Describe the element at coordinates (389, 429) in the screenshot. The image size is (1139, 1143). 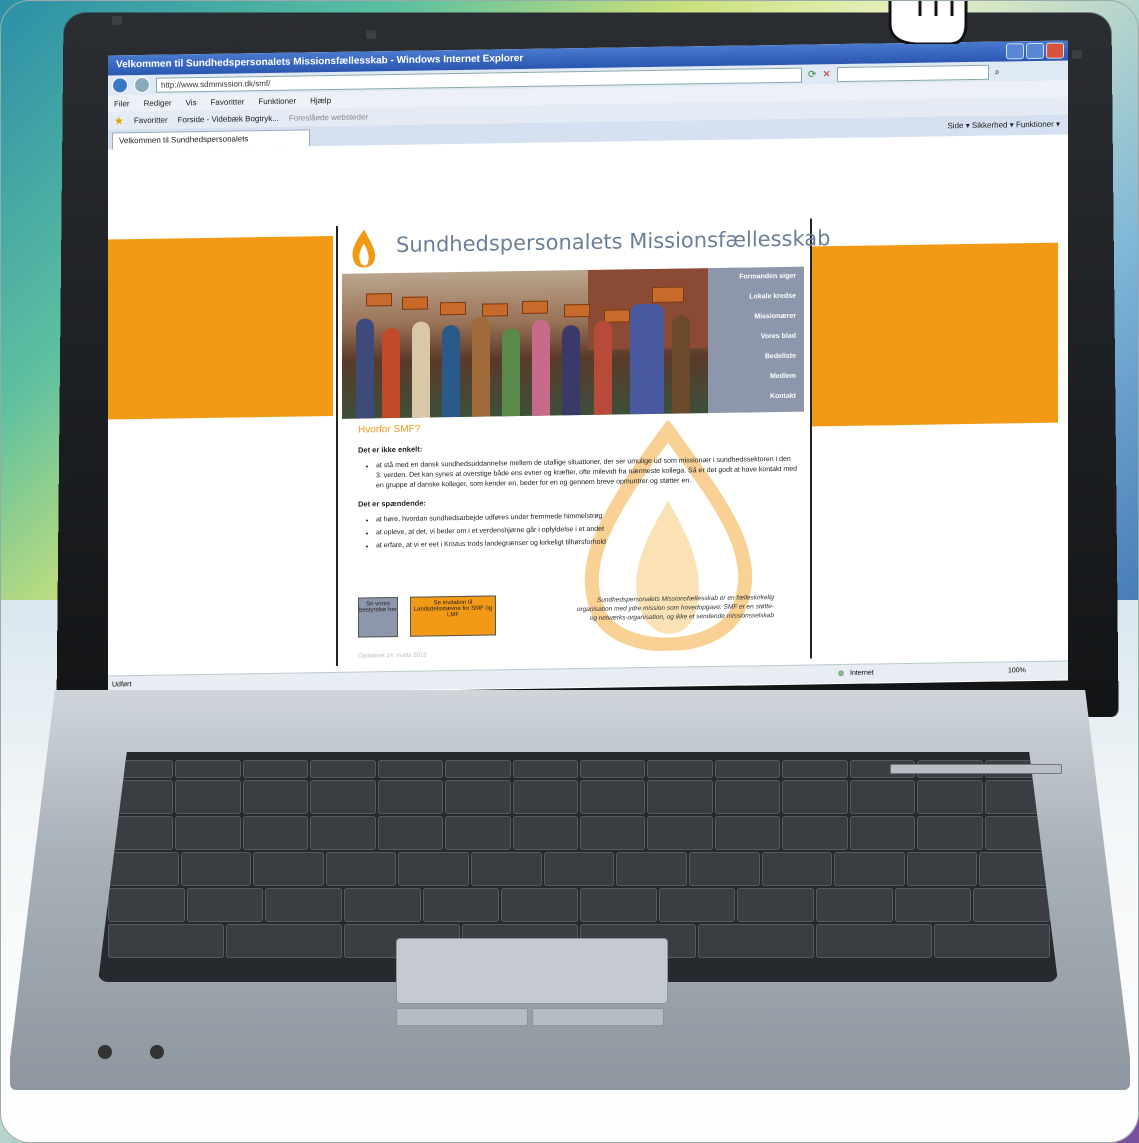
I see `content-heading: Hvorfor SMF?` at that location.